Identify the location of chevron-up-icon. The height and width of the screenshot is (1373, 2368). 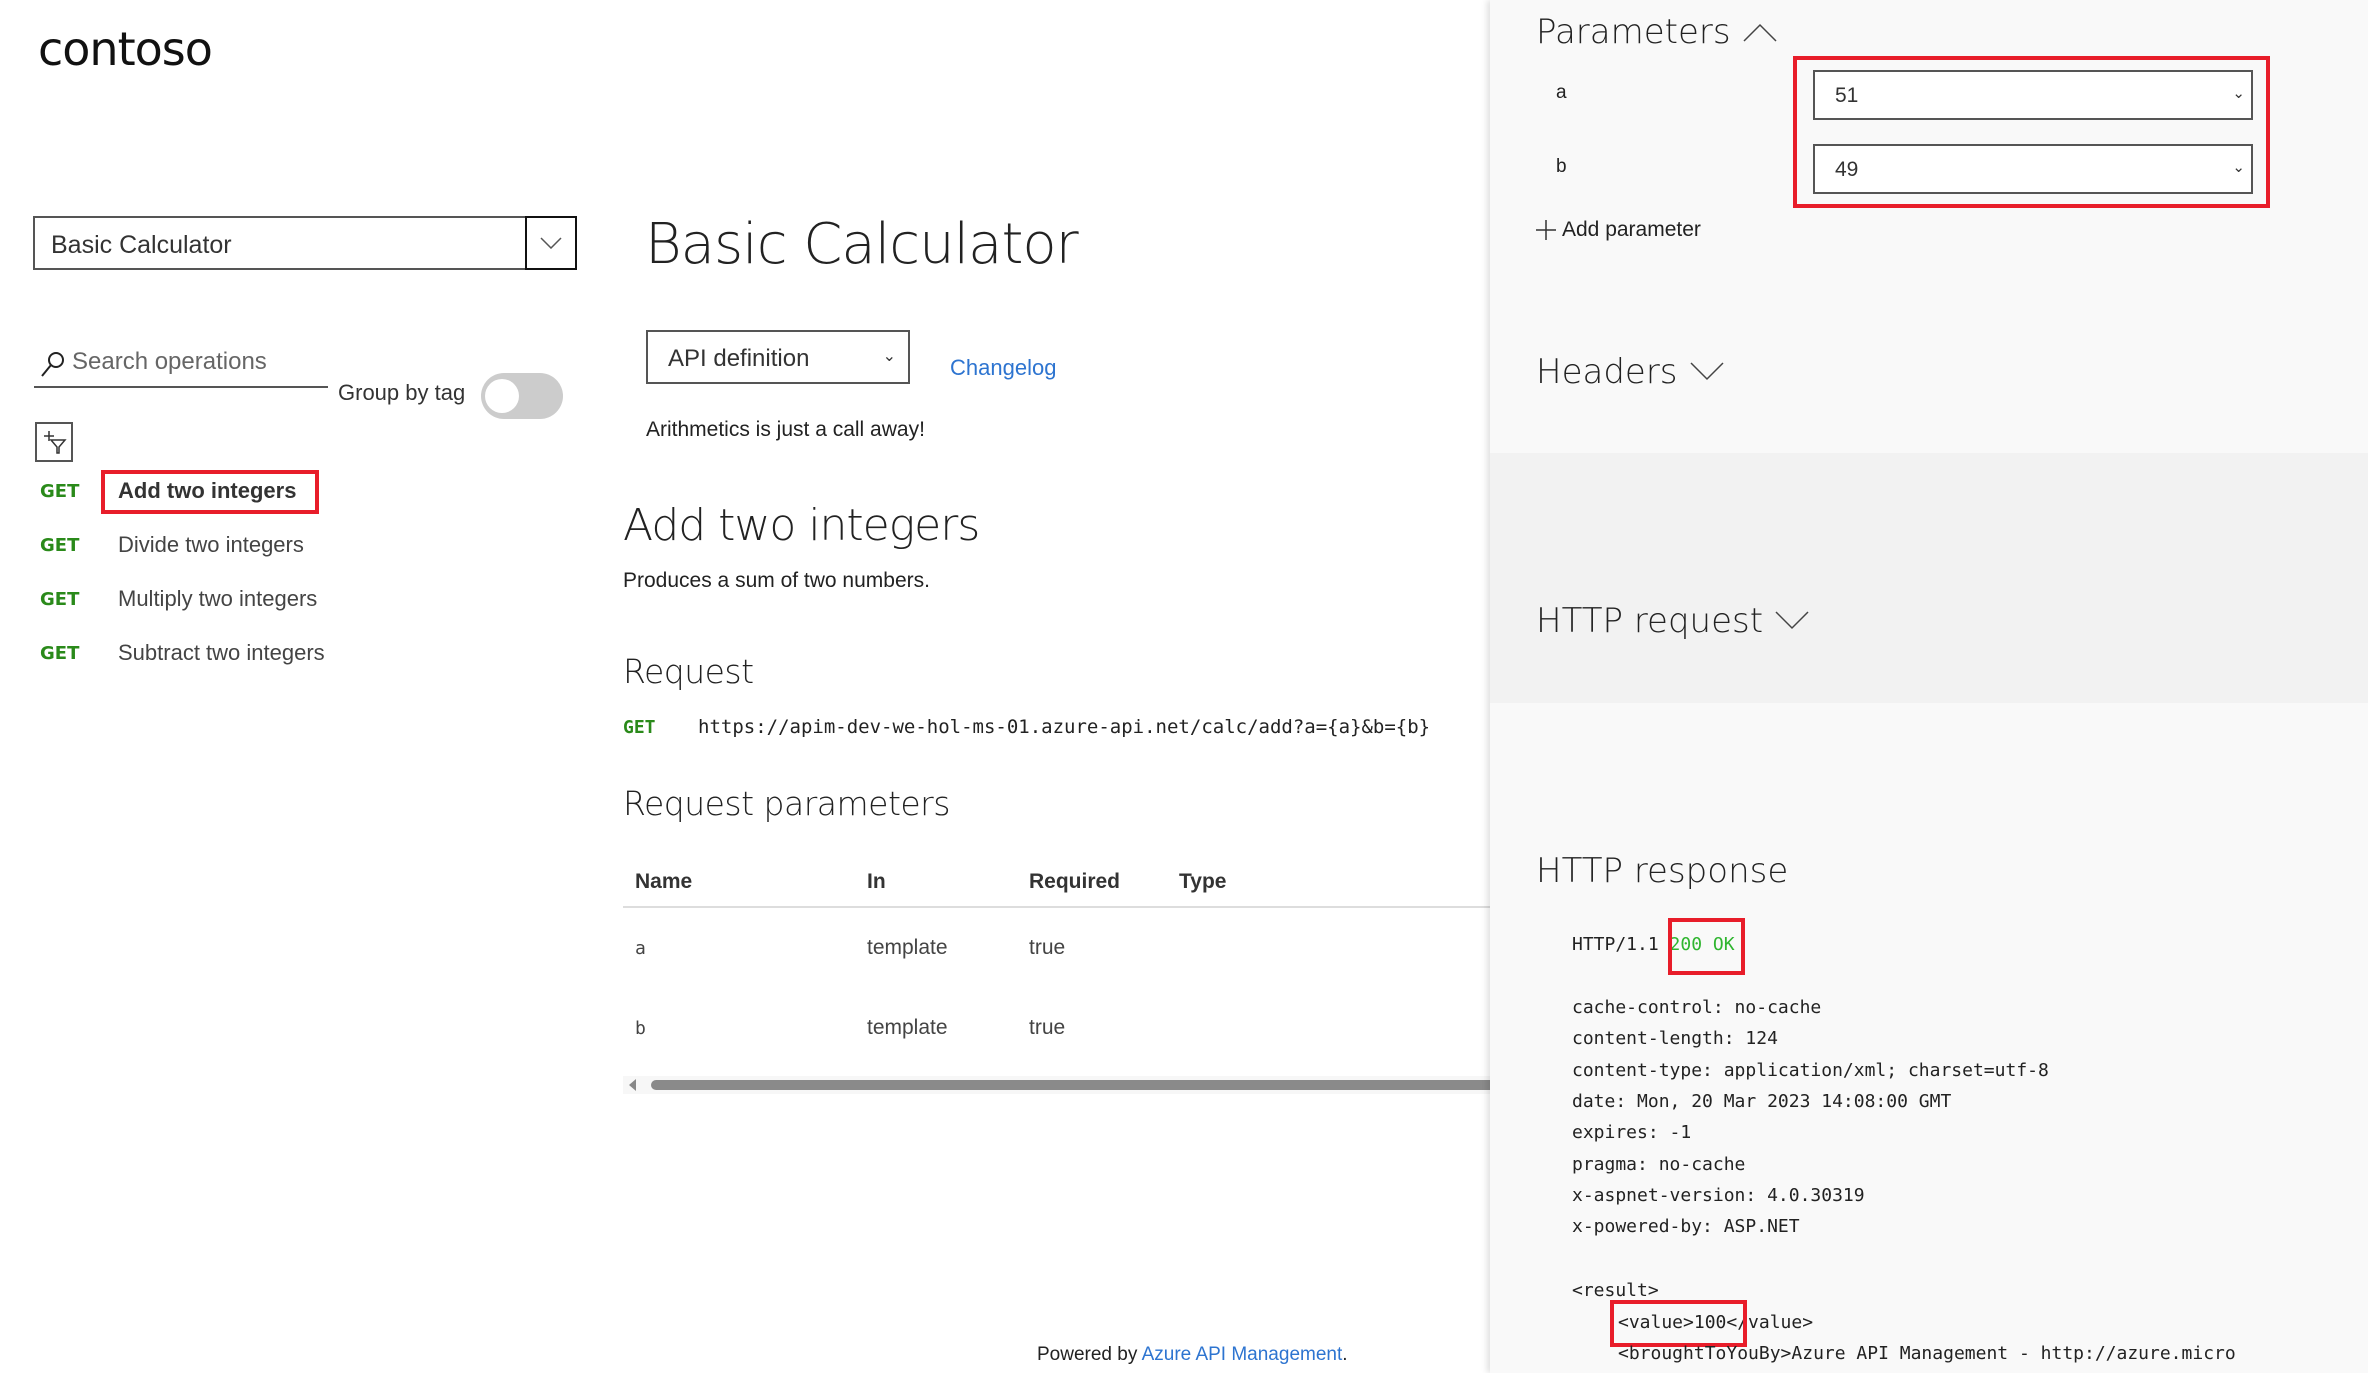
(1760, 32).